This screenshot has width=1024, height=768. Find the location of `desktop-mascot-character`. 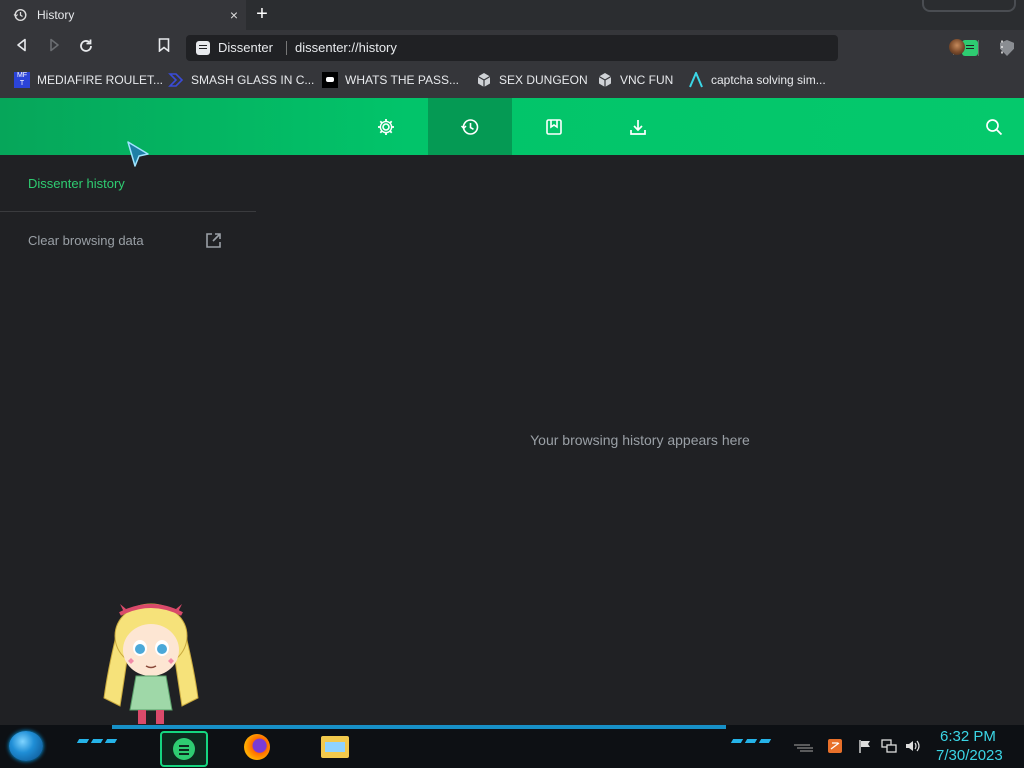

desktop-mascot-character is located at coordinates (151, 663).